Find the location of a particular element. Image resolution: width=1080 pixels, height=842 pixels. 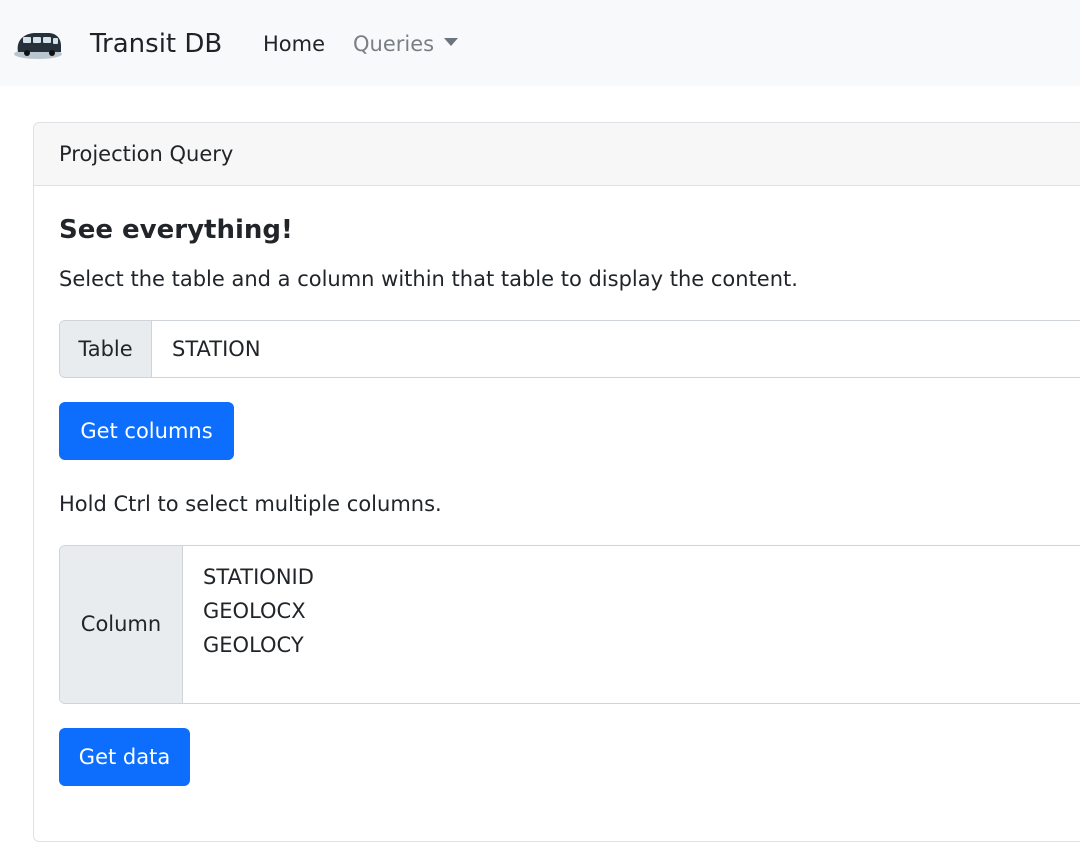

get-columns-button: Get columns is located at coordinates (146, 431).